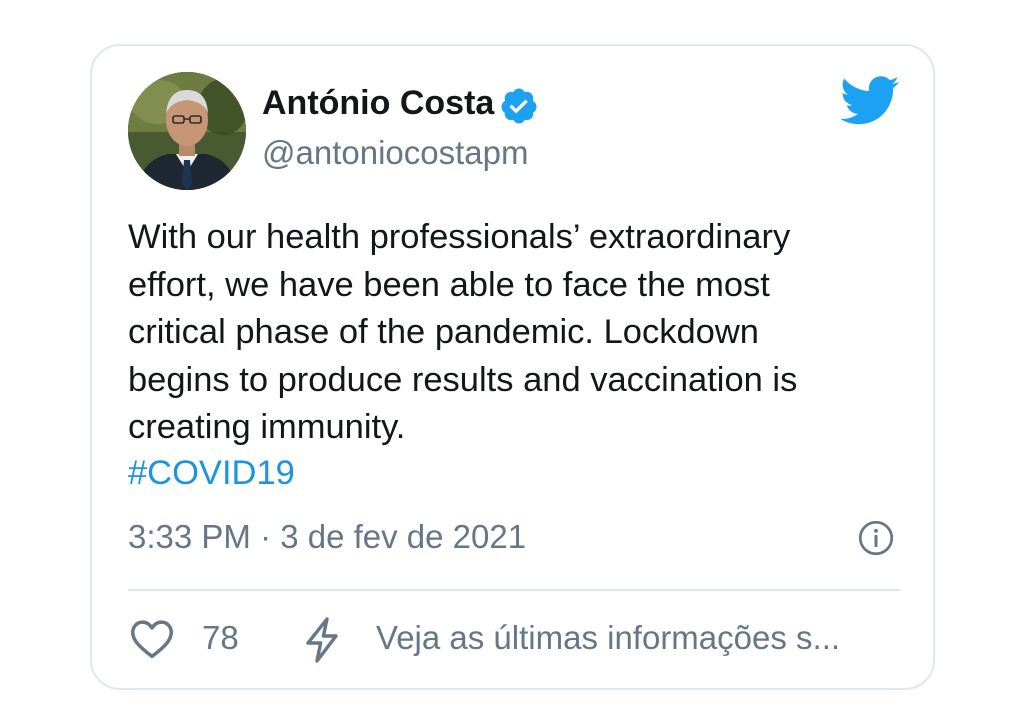 The height and width of the screenshot is (711, 1024). I want to click on action-divider, so click(514, 590).